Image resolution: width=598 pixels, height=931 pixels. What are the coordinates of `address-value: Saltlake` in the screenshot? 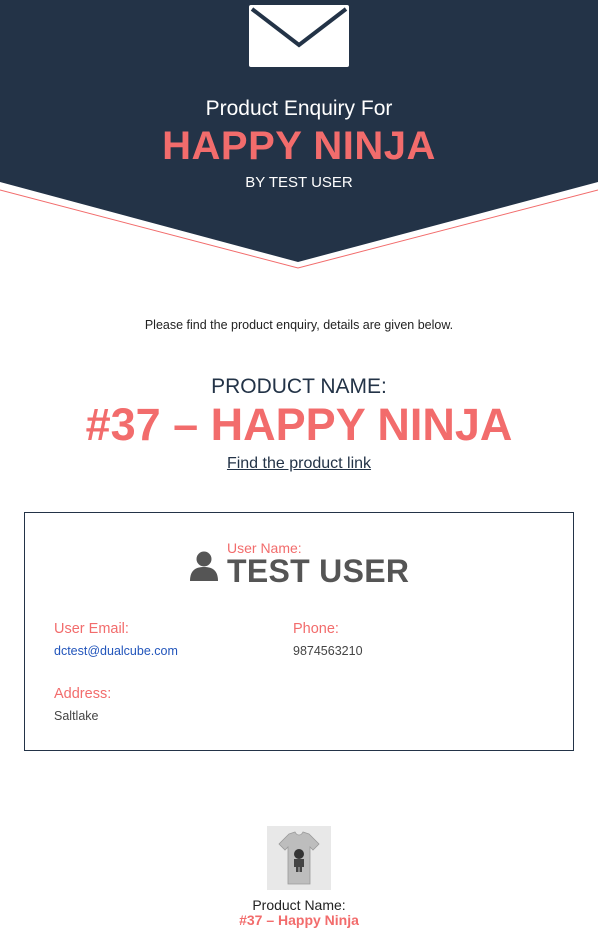 It's located at (76, 716).